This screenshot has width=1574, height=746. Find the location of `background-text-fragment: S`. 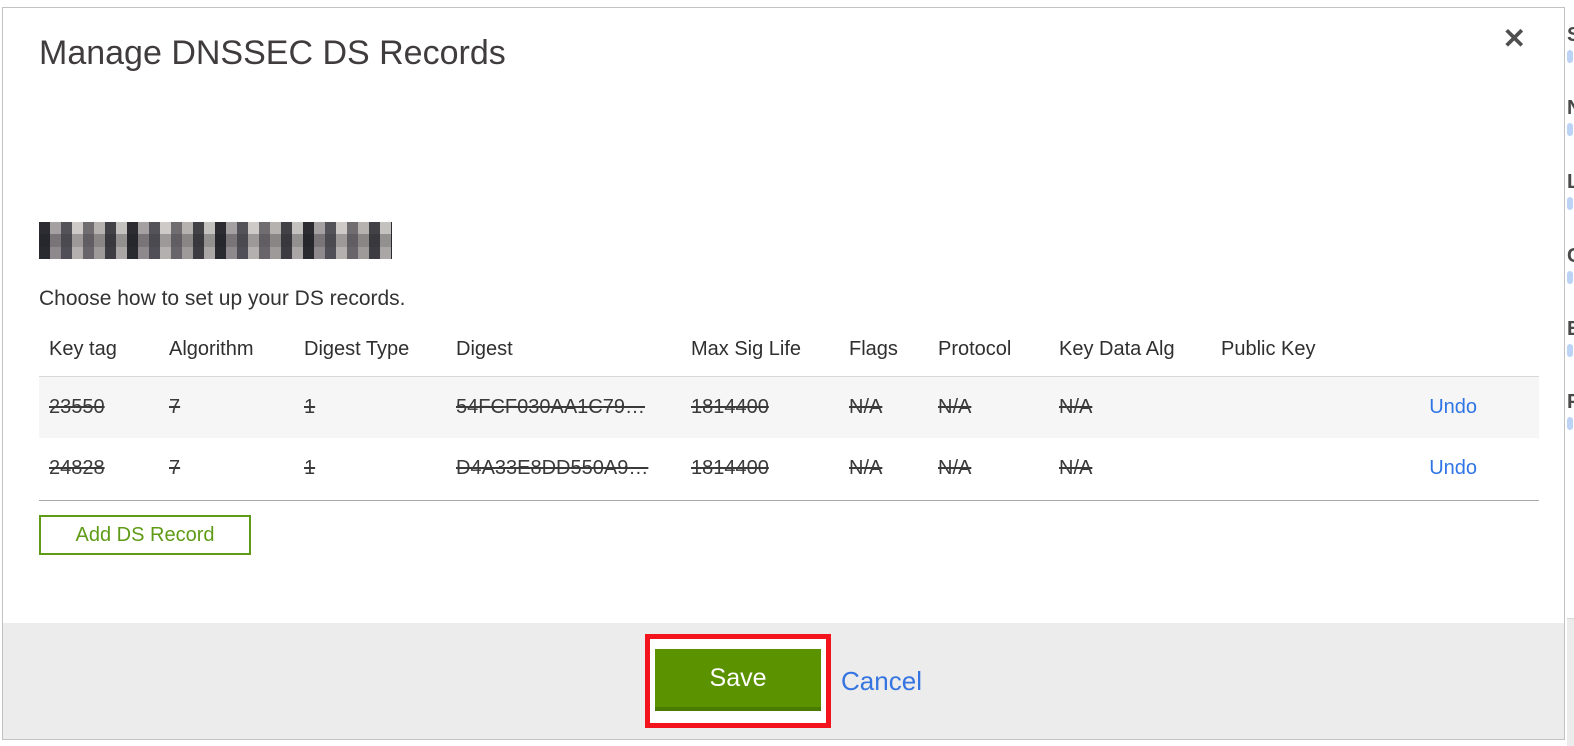

background-text-fragment: S is located at coordinates (1570, 35).